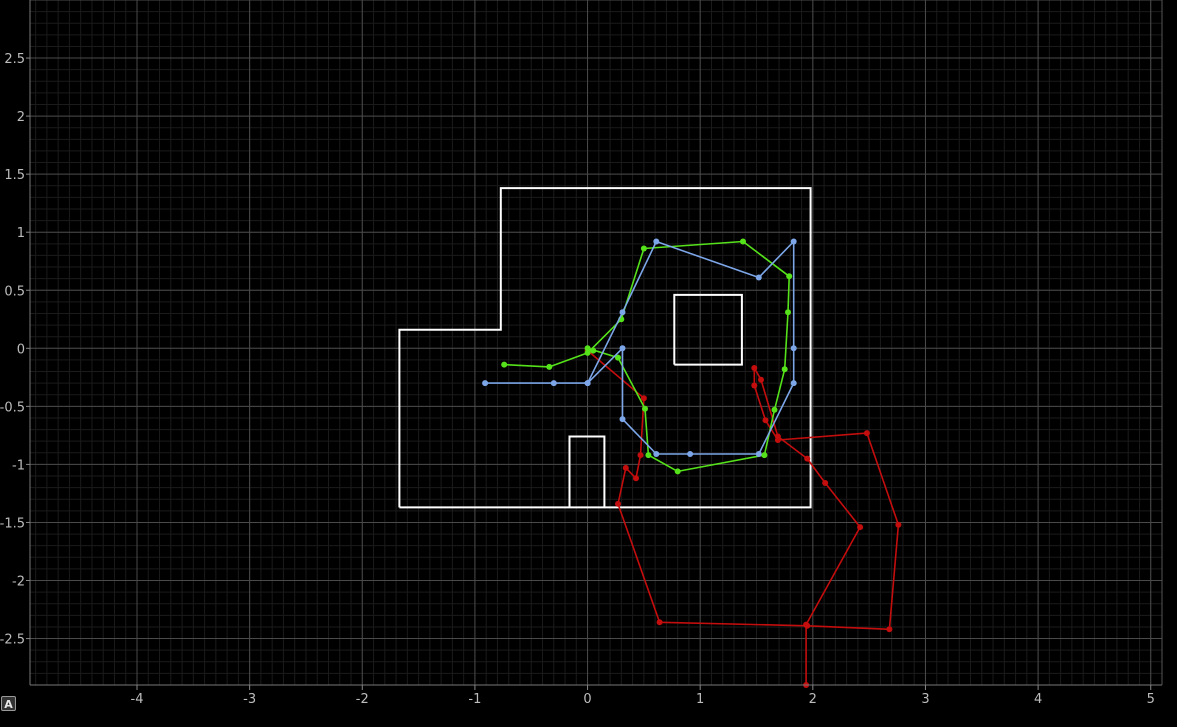 This screenshot has height=727, width=1177. What do you see at coordinates (12, 523) in the screenshot?
I see `y-tick-label: -1.5` at bounding box center [12, 523].